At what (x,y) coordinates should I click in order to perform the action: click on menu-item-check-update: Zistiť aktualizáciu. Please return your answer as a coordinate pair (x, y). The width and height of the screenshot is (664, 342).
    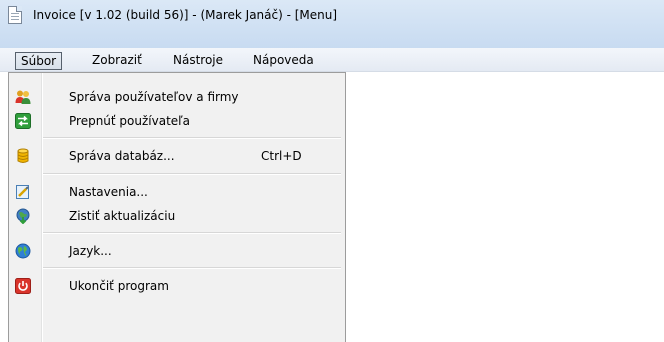
    Looking at the image, I should click on (177, 216).